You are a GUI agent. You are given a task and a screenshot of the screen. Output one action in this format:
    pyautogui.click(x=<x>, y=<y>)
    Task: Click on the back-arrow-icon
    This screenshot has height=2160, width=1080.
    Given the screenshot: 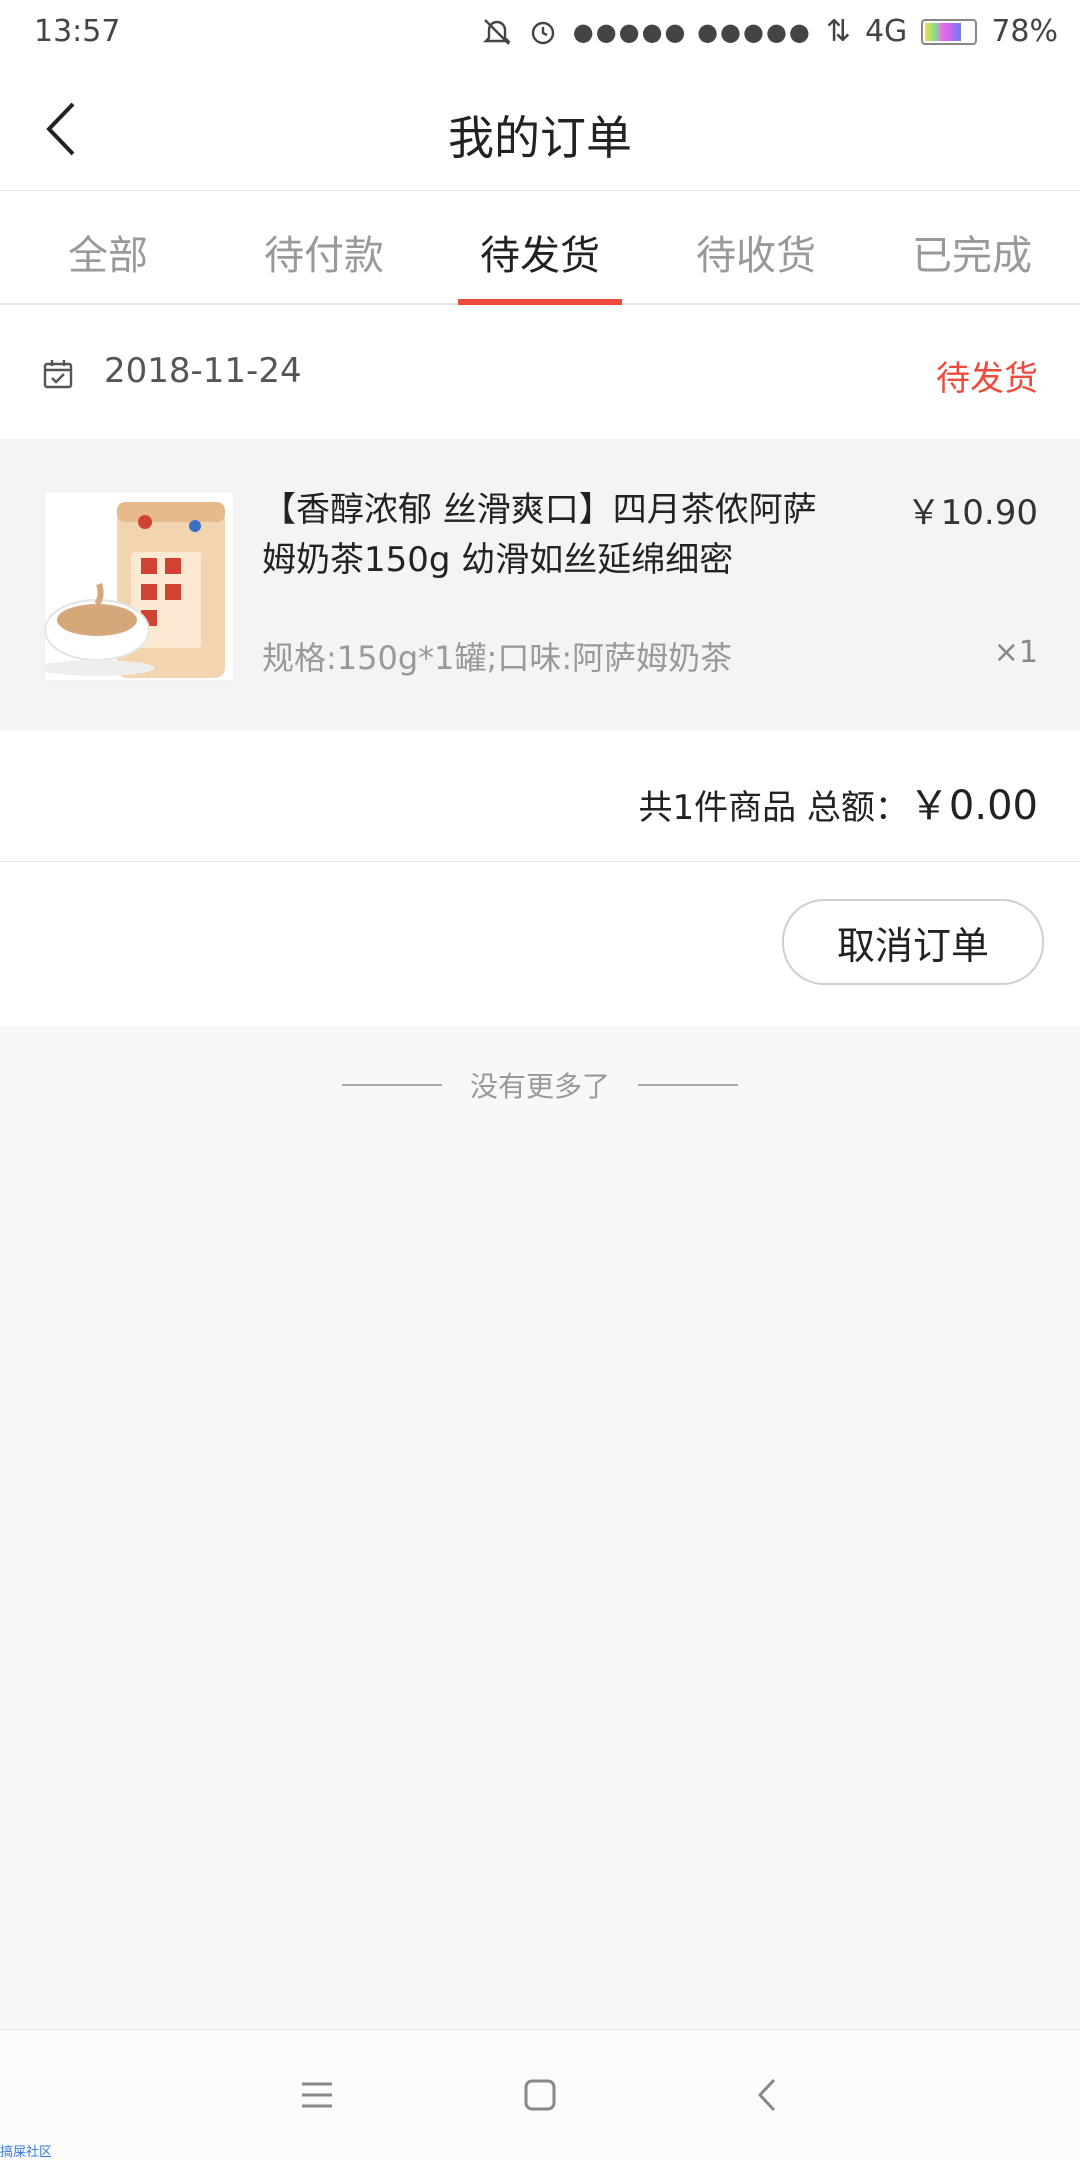 What is the action you would take?
    pyautogui.click(x=766, y=2095)
    